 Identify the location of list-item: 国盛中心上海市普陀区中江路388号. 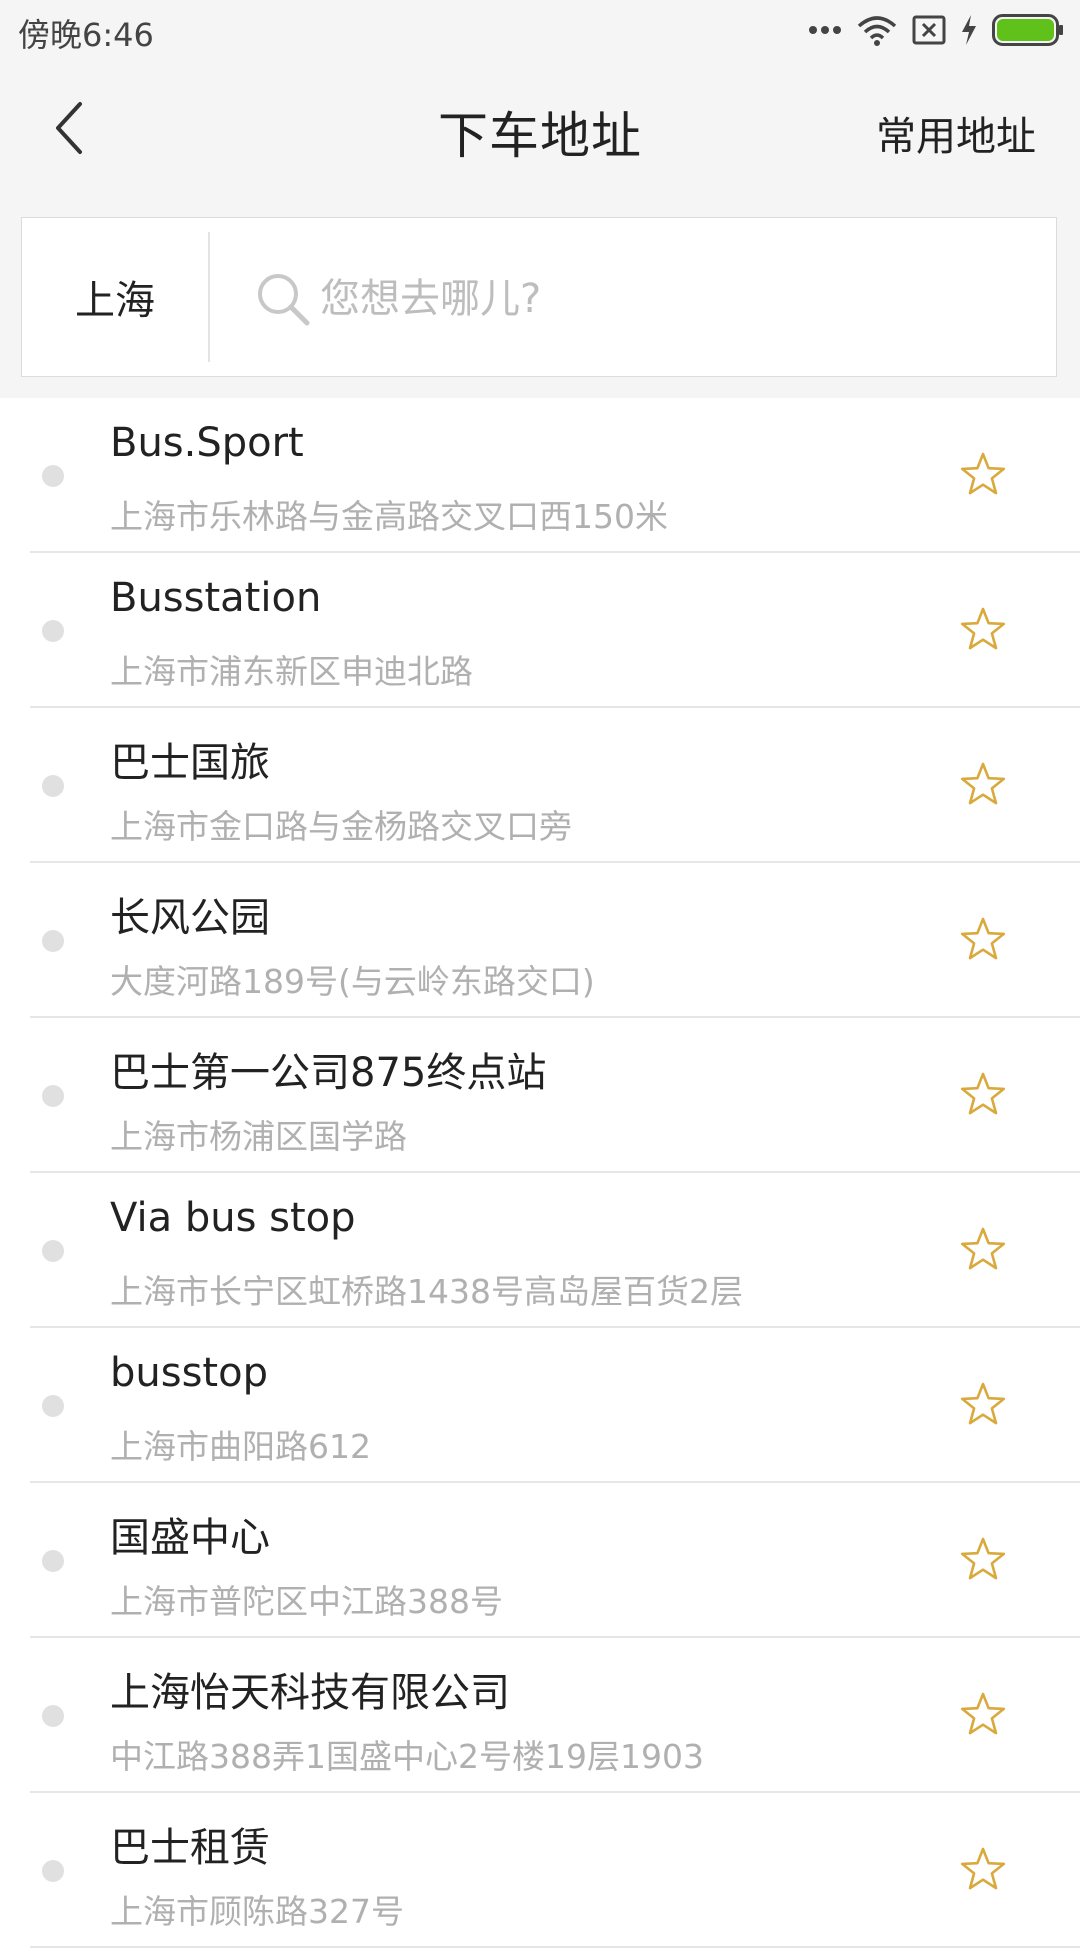
(540, 1560).